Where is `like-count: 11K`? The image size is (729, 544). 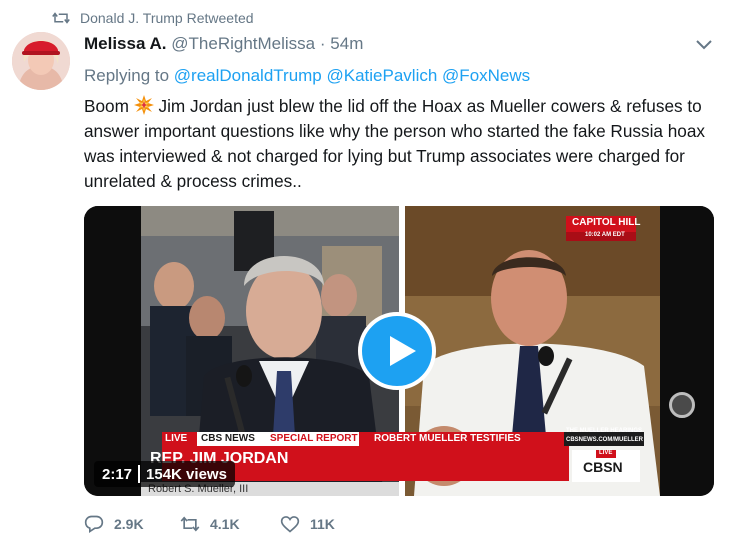
like-count: 11K is located at coordinates (322, 524).